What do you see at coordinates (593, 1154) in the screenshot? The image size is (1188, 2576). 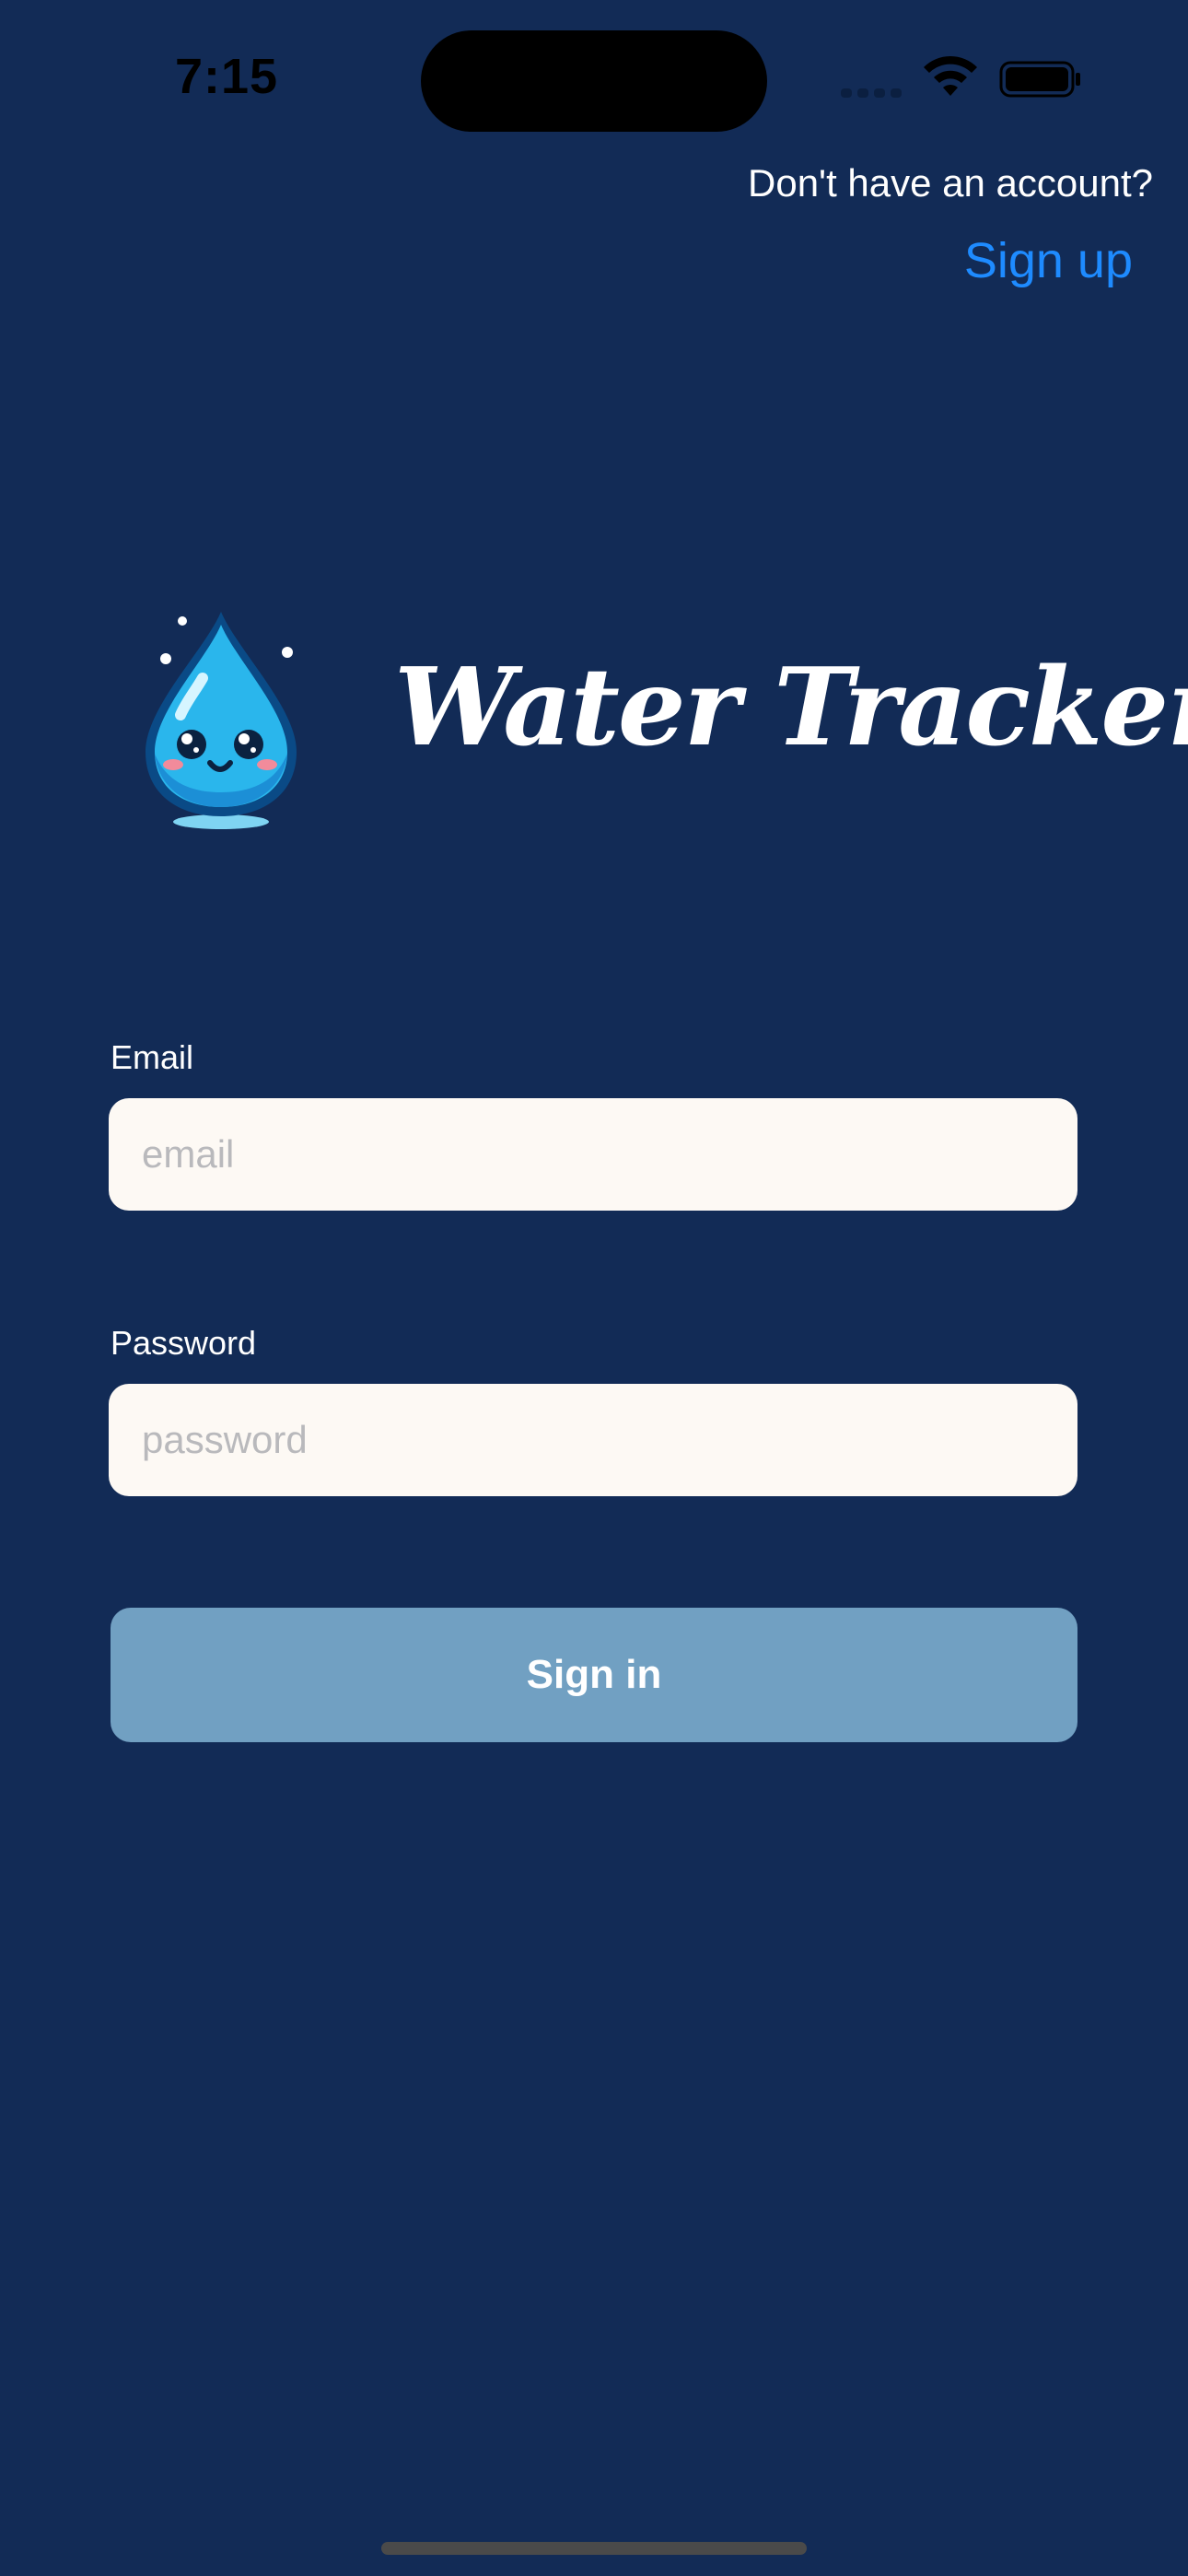 I see `email-input` at bounding box center [593, 1154].